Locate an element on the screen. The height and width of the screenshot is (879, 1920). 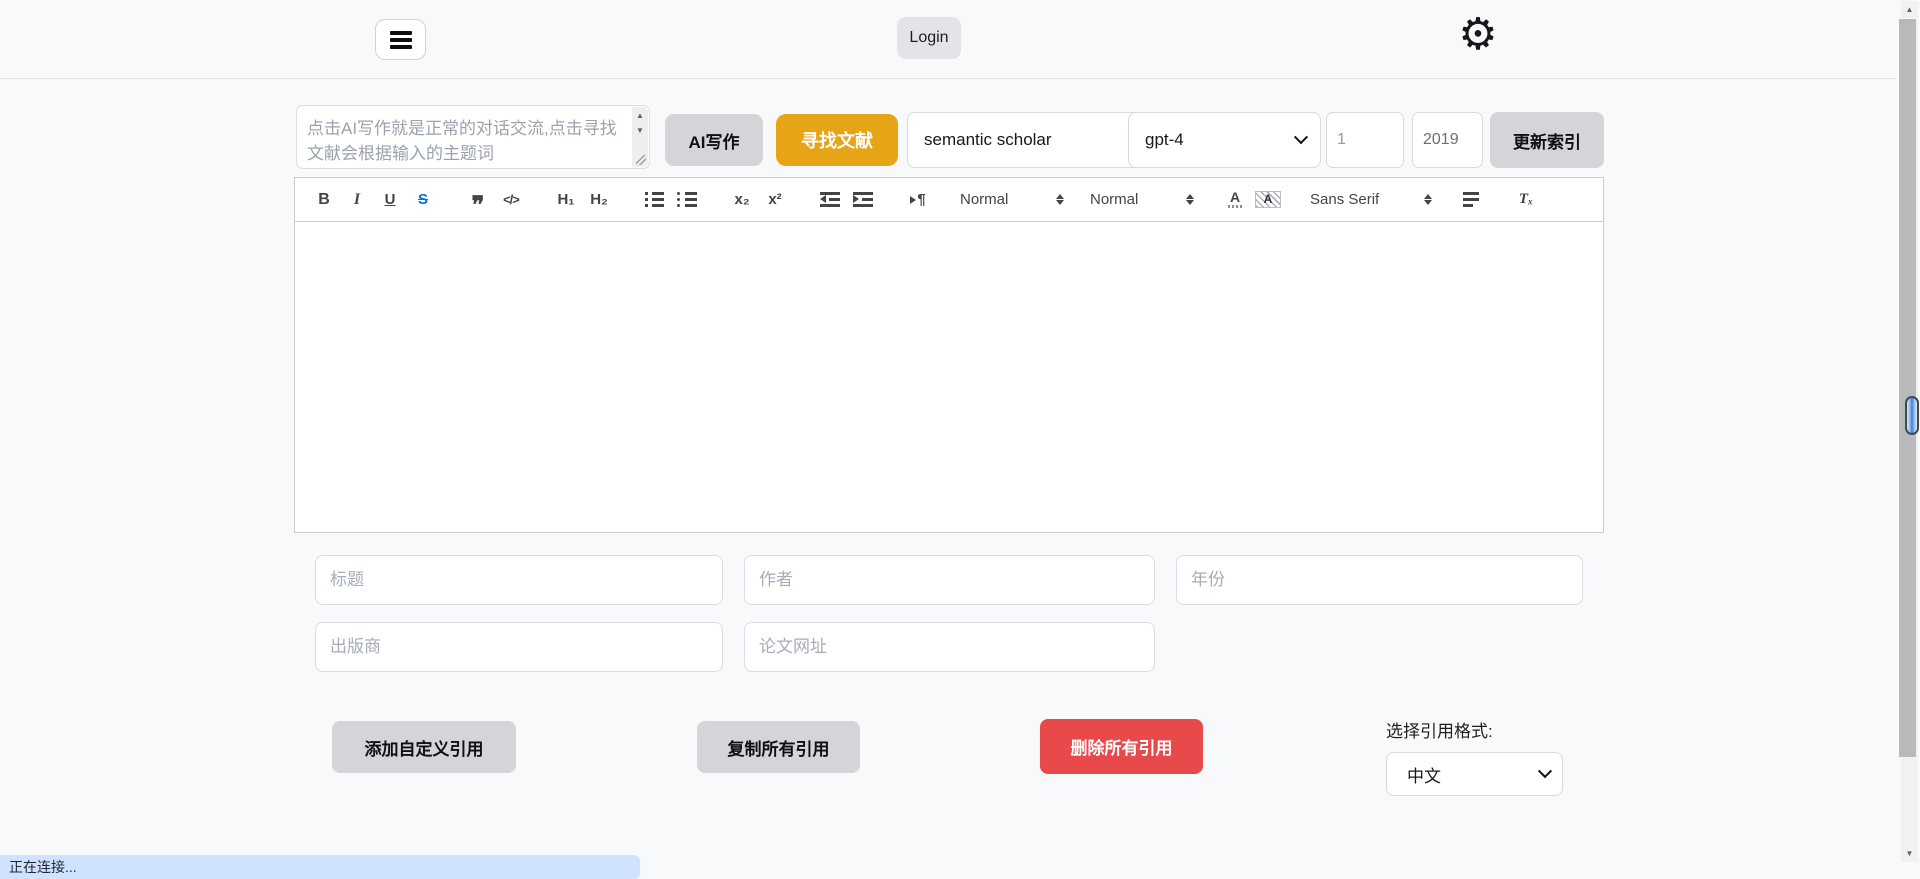
text-direction-icon: ¶ is located at coordinates (918, 200).